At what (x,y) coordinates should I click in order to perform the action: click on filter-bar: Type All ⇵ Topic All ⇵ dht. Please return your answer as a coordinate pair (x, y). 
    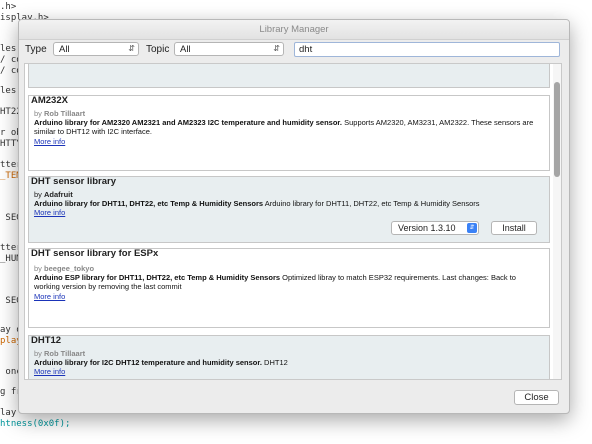
    Looking at the image, I should click on (294, 50).